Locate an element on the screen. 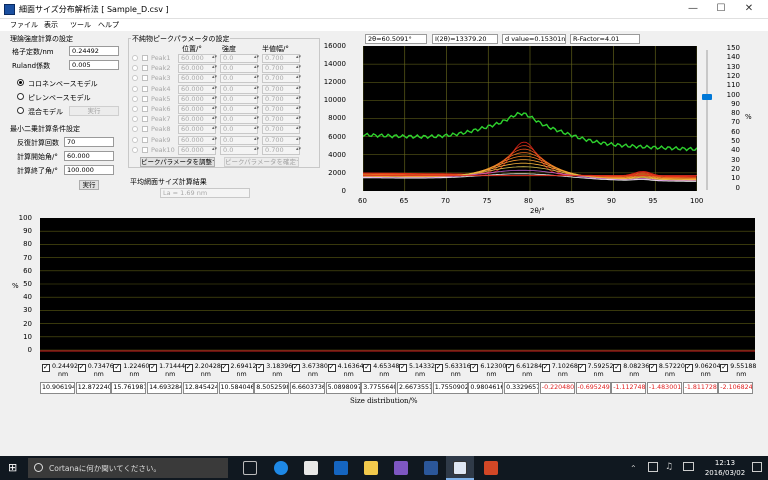 The width and height of the screenshot is (768, 480). slider-thumb is located at coordinates (707, 96).